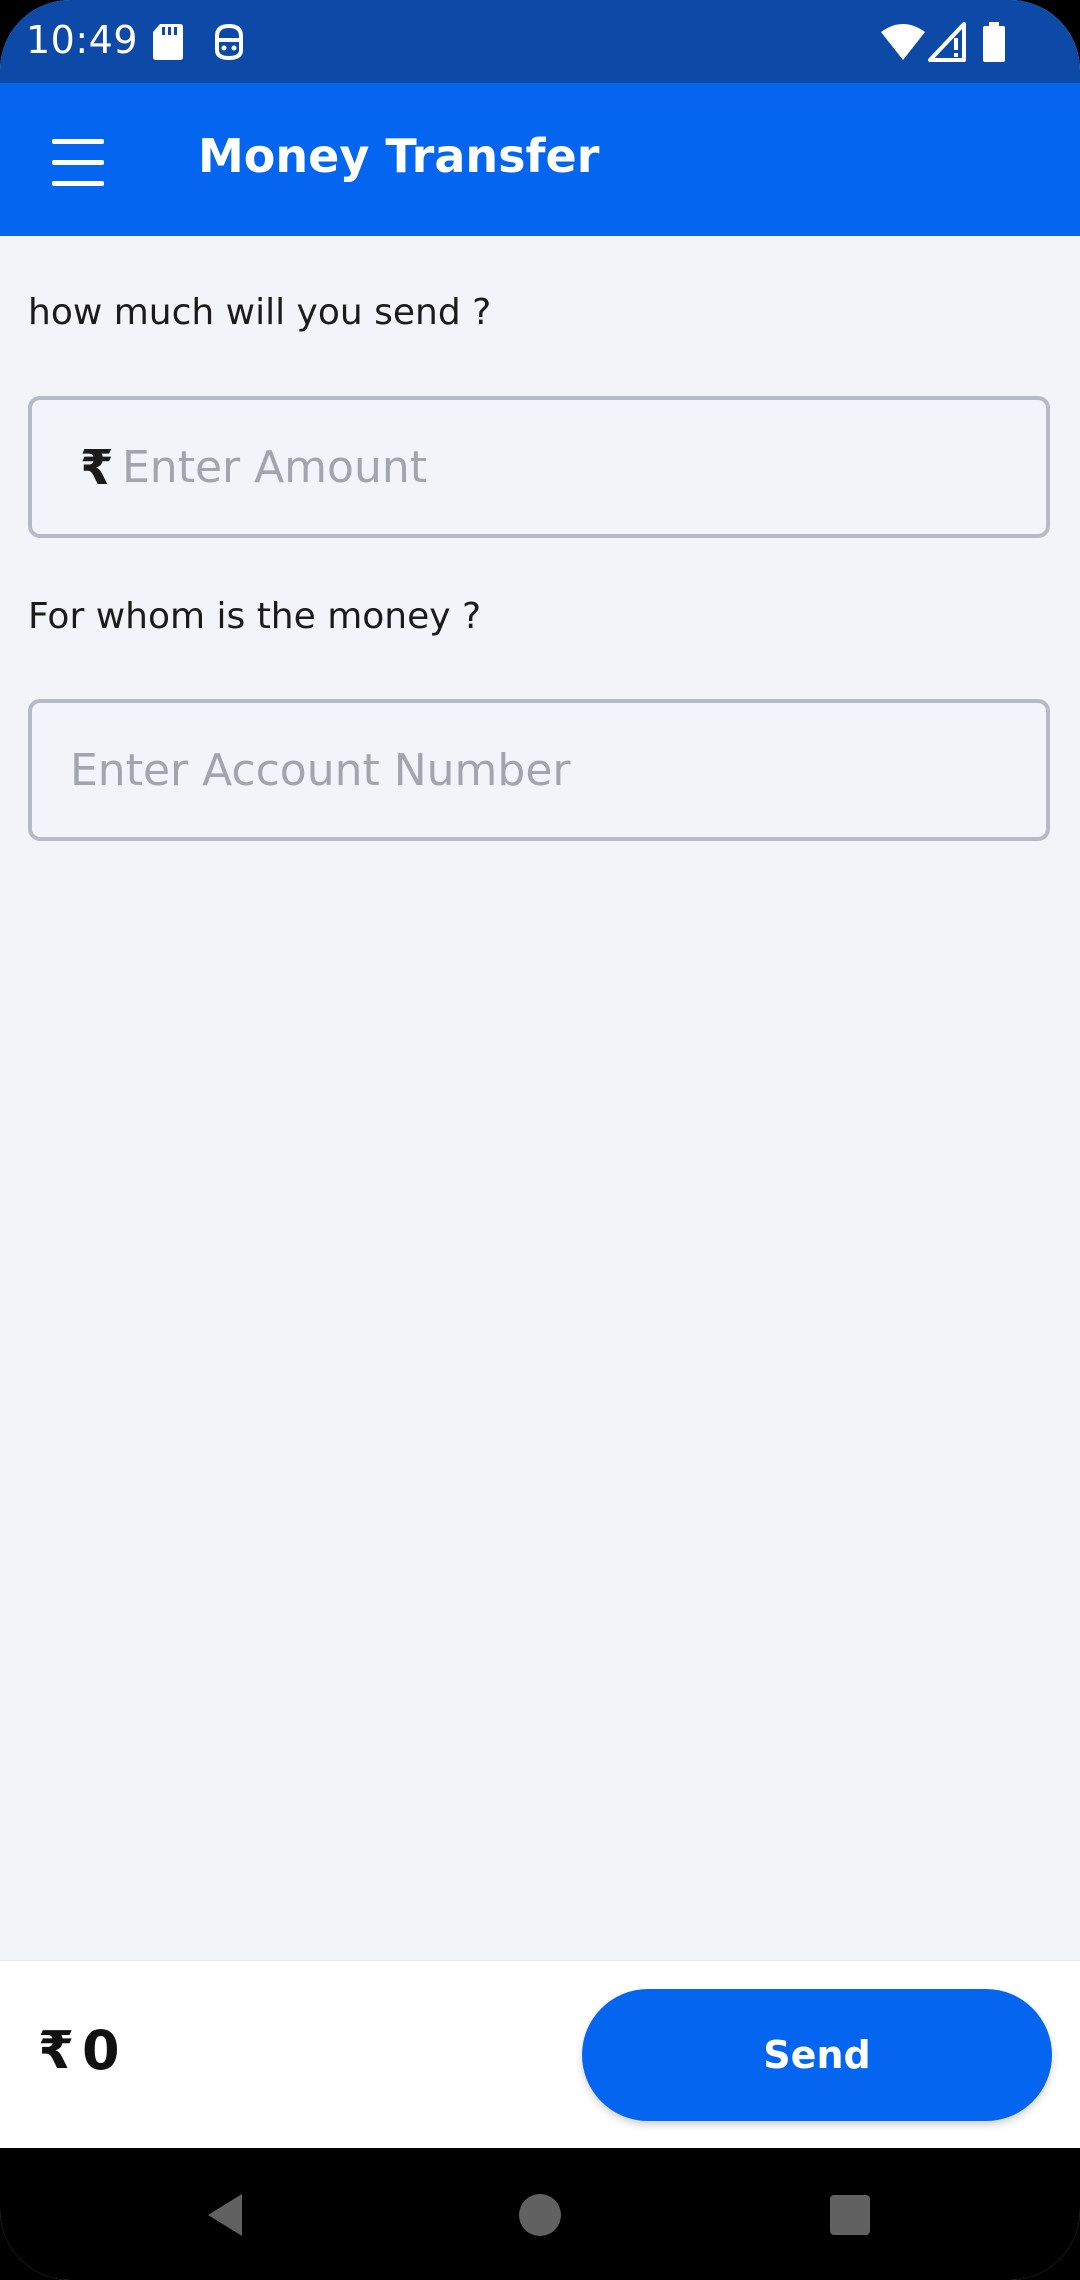  Describe the element at coordinates (101, 2050) in the screenshot. I see `total-amount: 0` at that location.